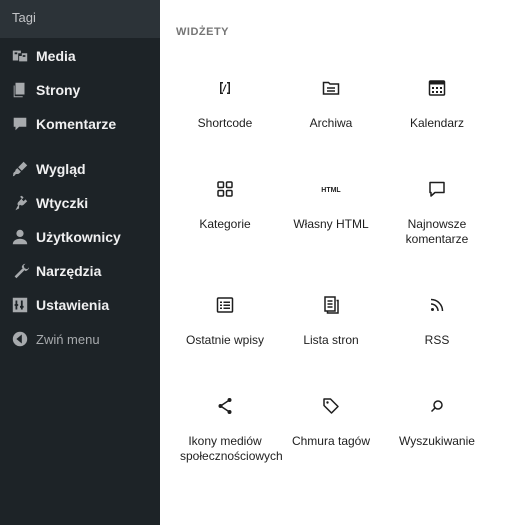  What do you see at coordinates (58, 90) in the screenshot?
I see `menu-item-label: Strony` at bounding box center [58, 90].